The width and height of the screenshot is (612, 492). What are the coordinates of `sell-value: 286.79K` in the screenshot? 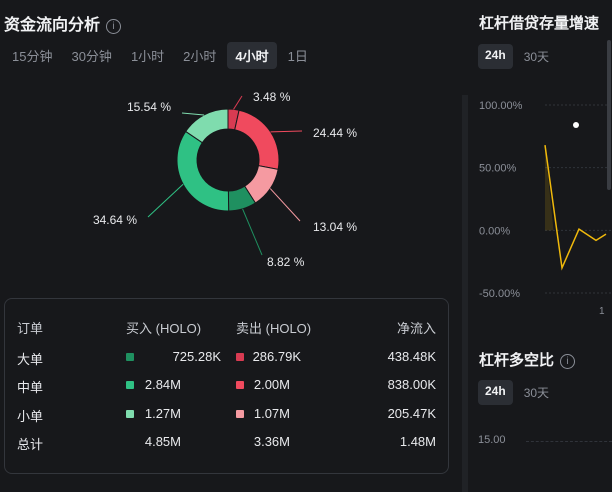 It's located at (276, 356).